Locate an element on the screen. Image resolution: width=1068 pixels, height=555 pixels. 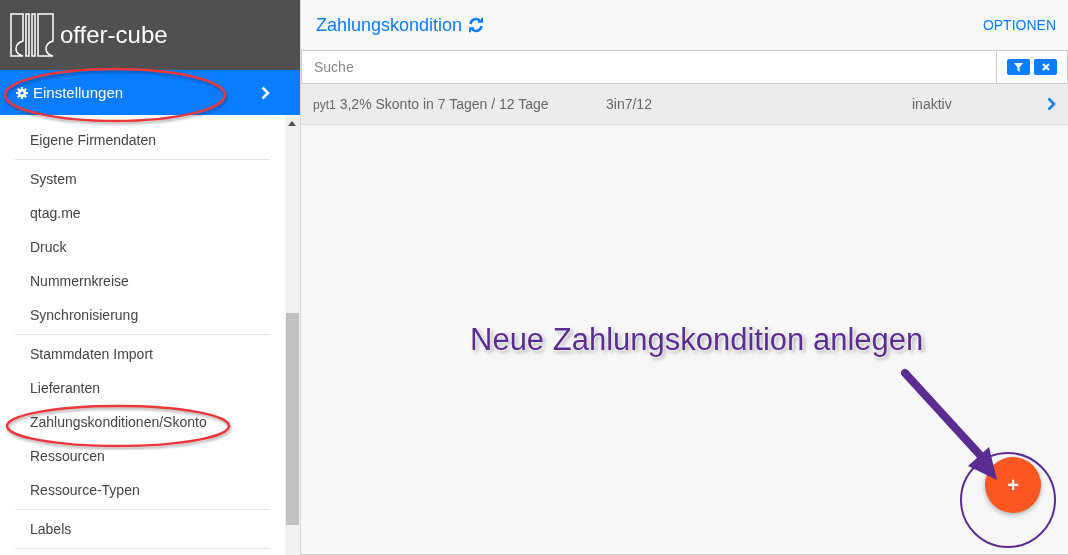
filter-icon is located at coordinates (1018, 67).